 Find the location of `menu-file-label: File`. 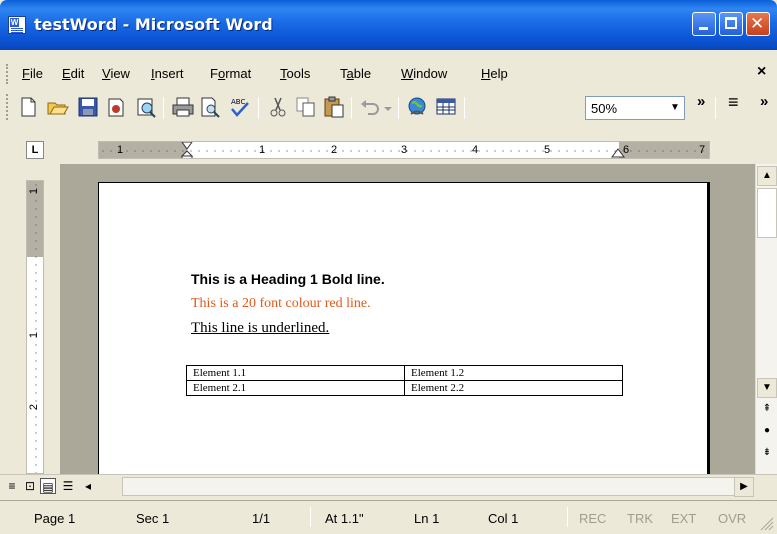

menu-file-label: File is located at coordinates (32, 73).